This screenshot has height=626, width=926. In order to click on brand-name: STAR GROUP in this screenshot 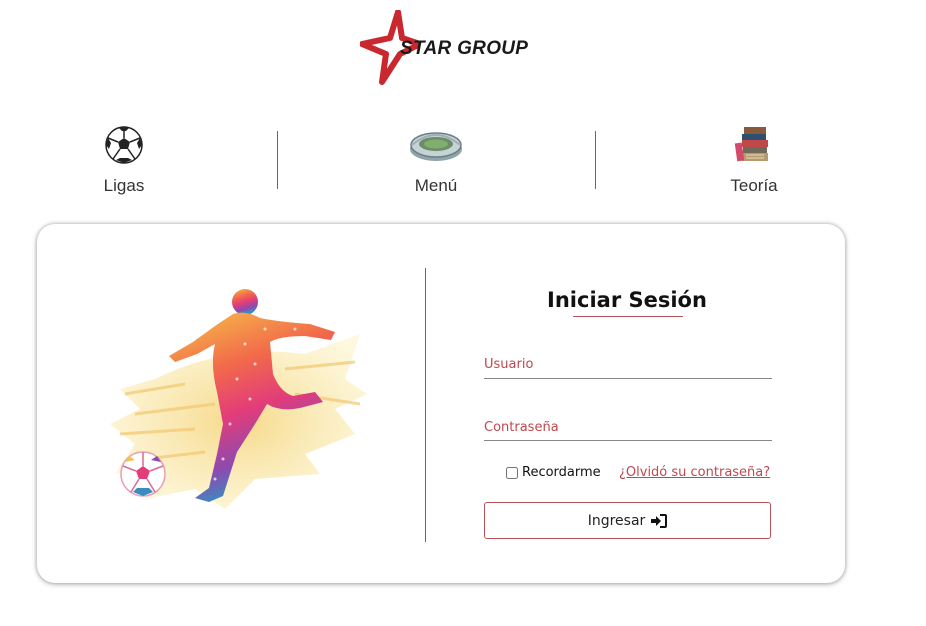, I will do `click(464, 48)`.